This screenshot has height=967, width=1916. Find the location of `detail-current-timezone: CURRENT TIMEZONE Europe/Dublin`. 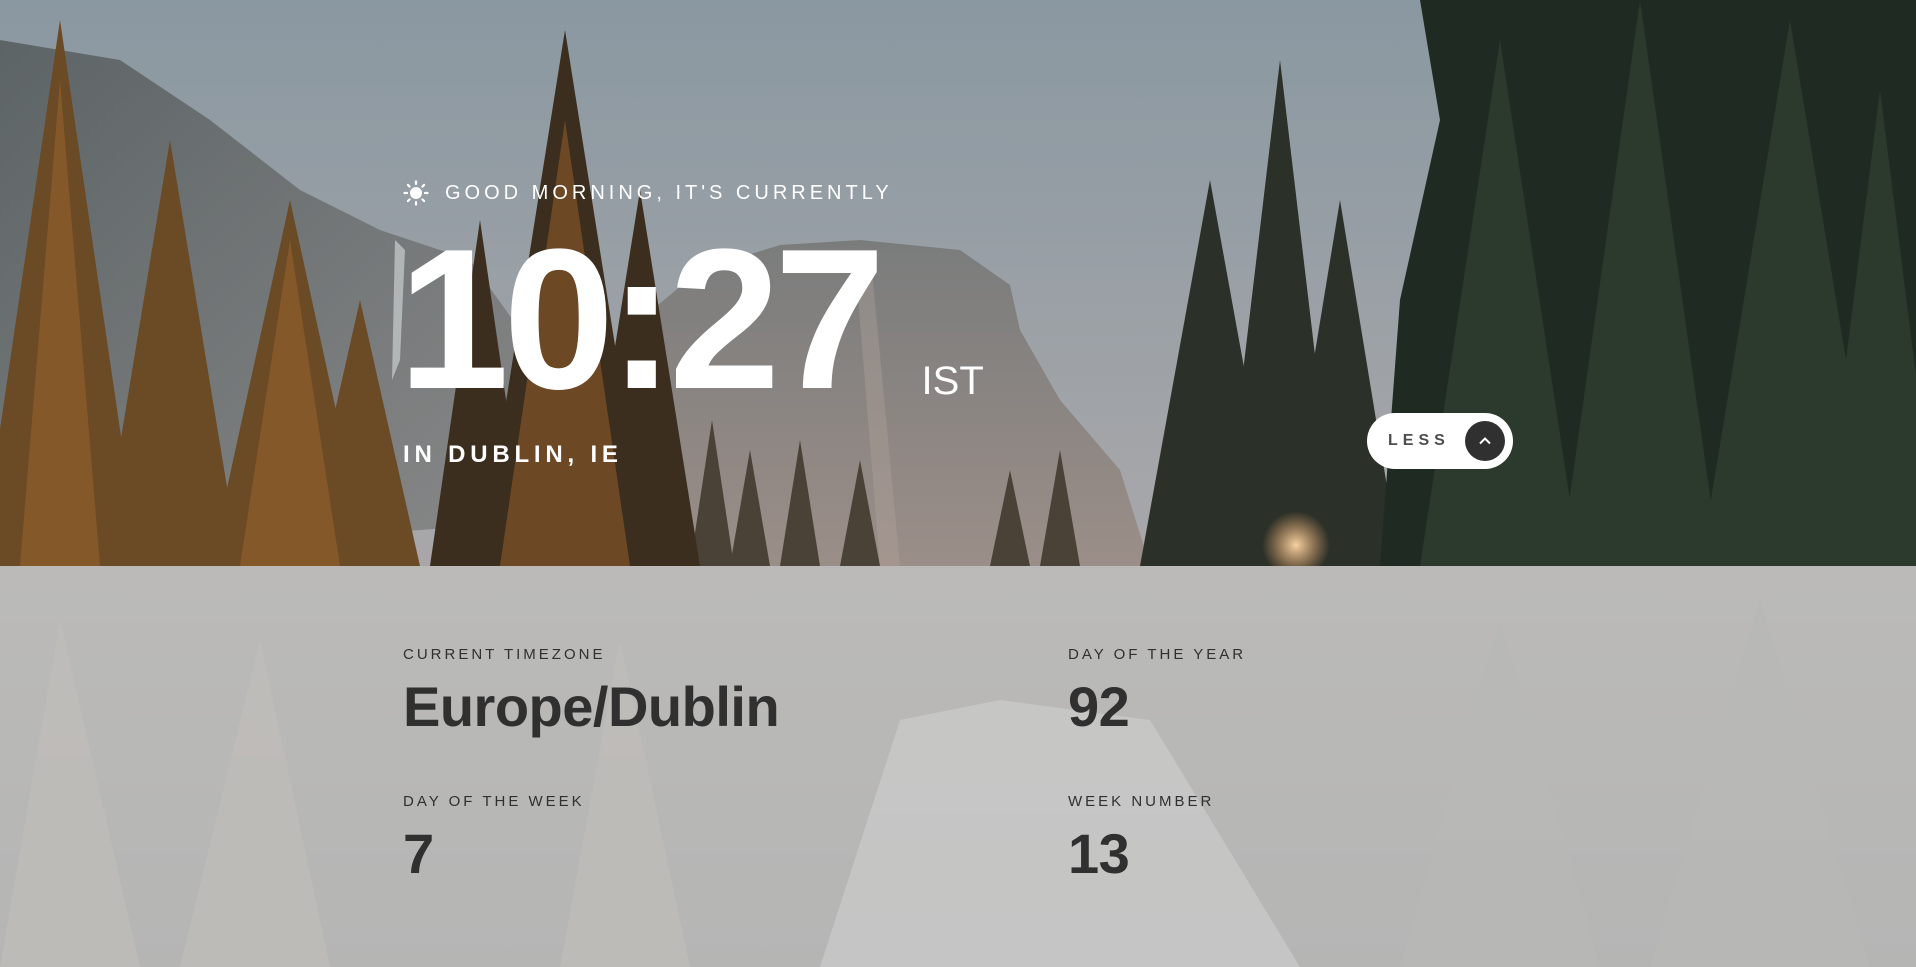

detail-current-timezone: CURRENT TIMEZONE Europe/Dublin is located at coordinates (591, 692).